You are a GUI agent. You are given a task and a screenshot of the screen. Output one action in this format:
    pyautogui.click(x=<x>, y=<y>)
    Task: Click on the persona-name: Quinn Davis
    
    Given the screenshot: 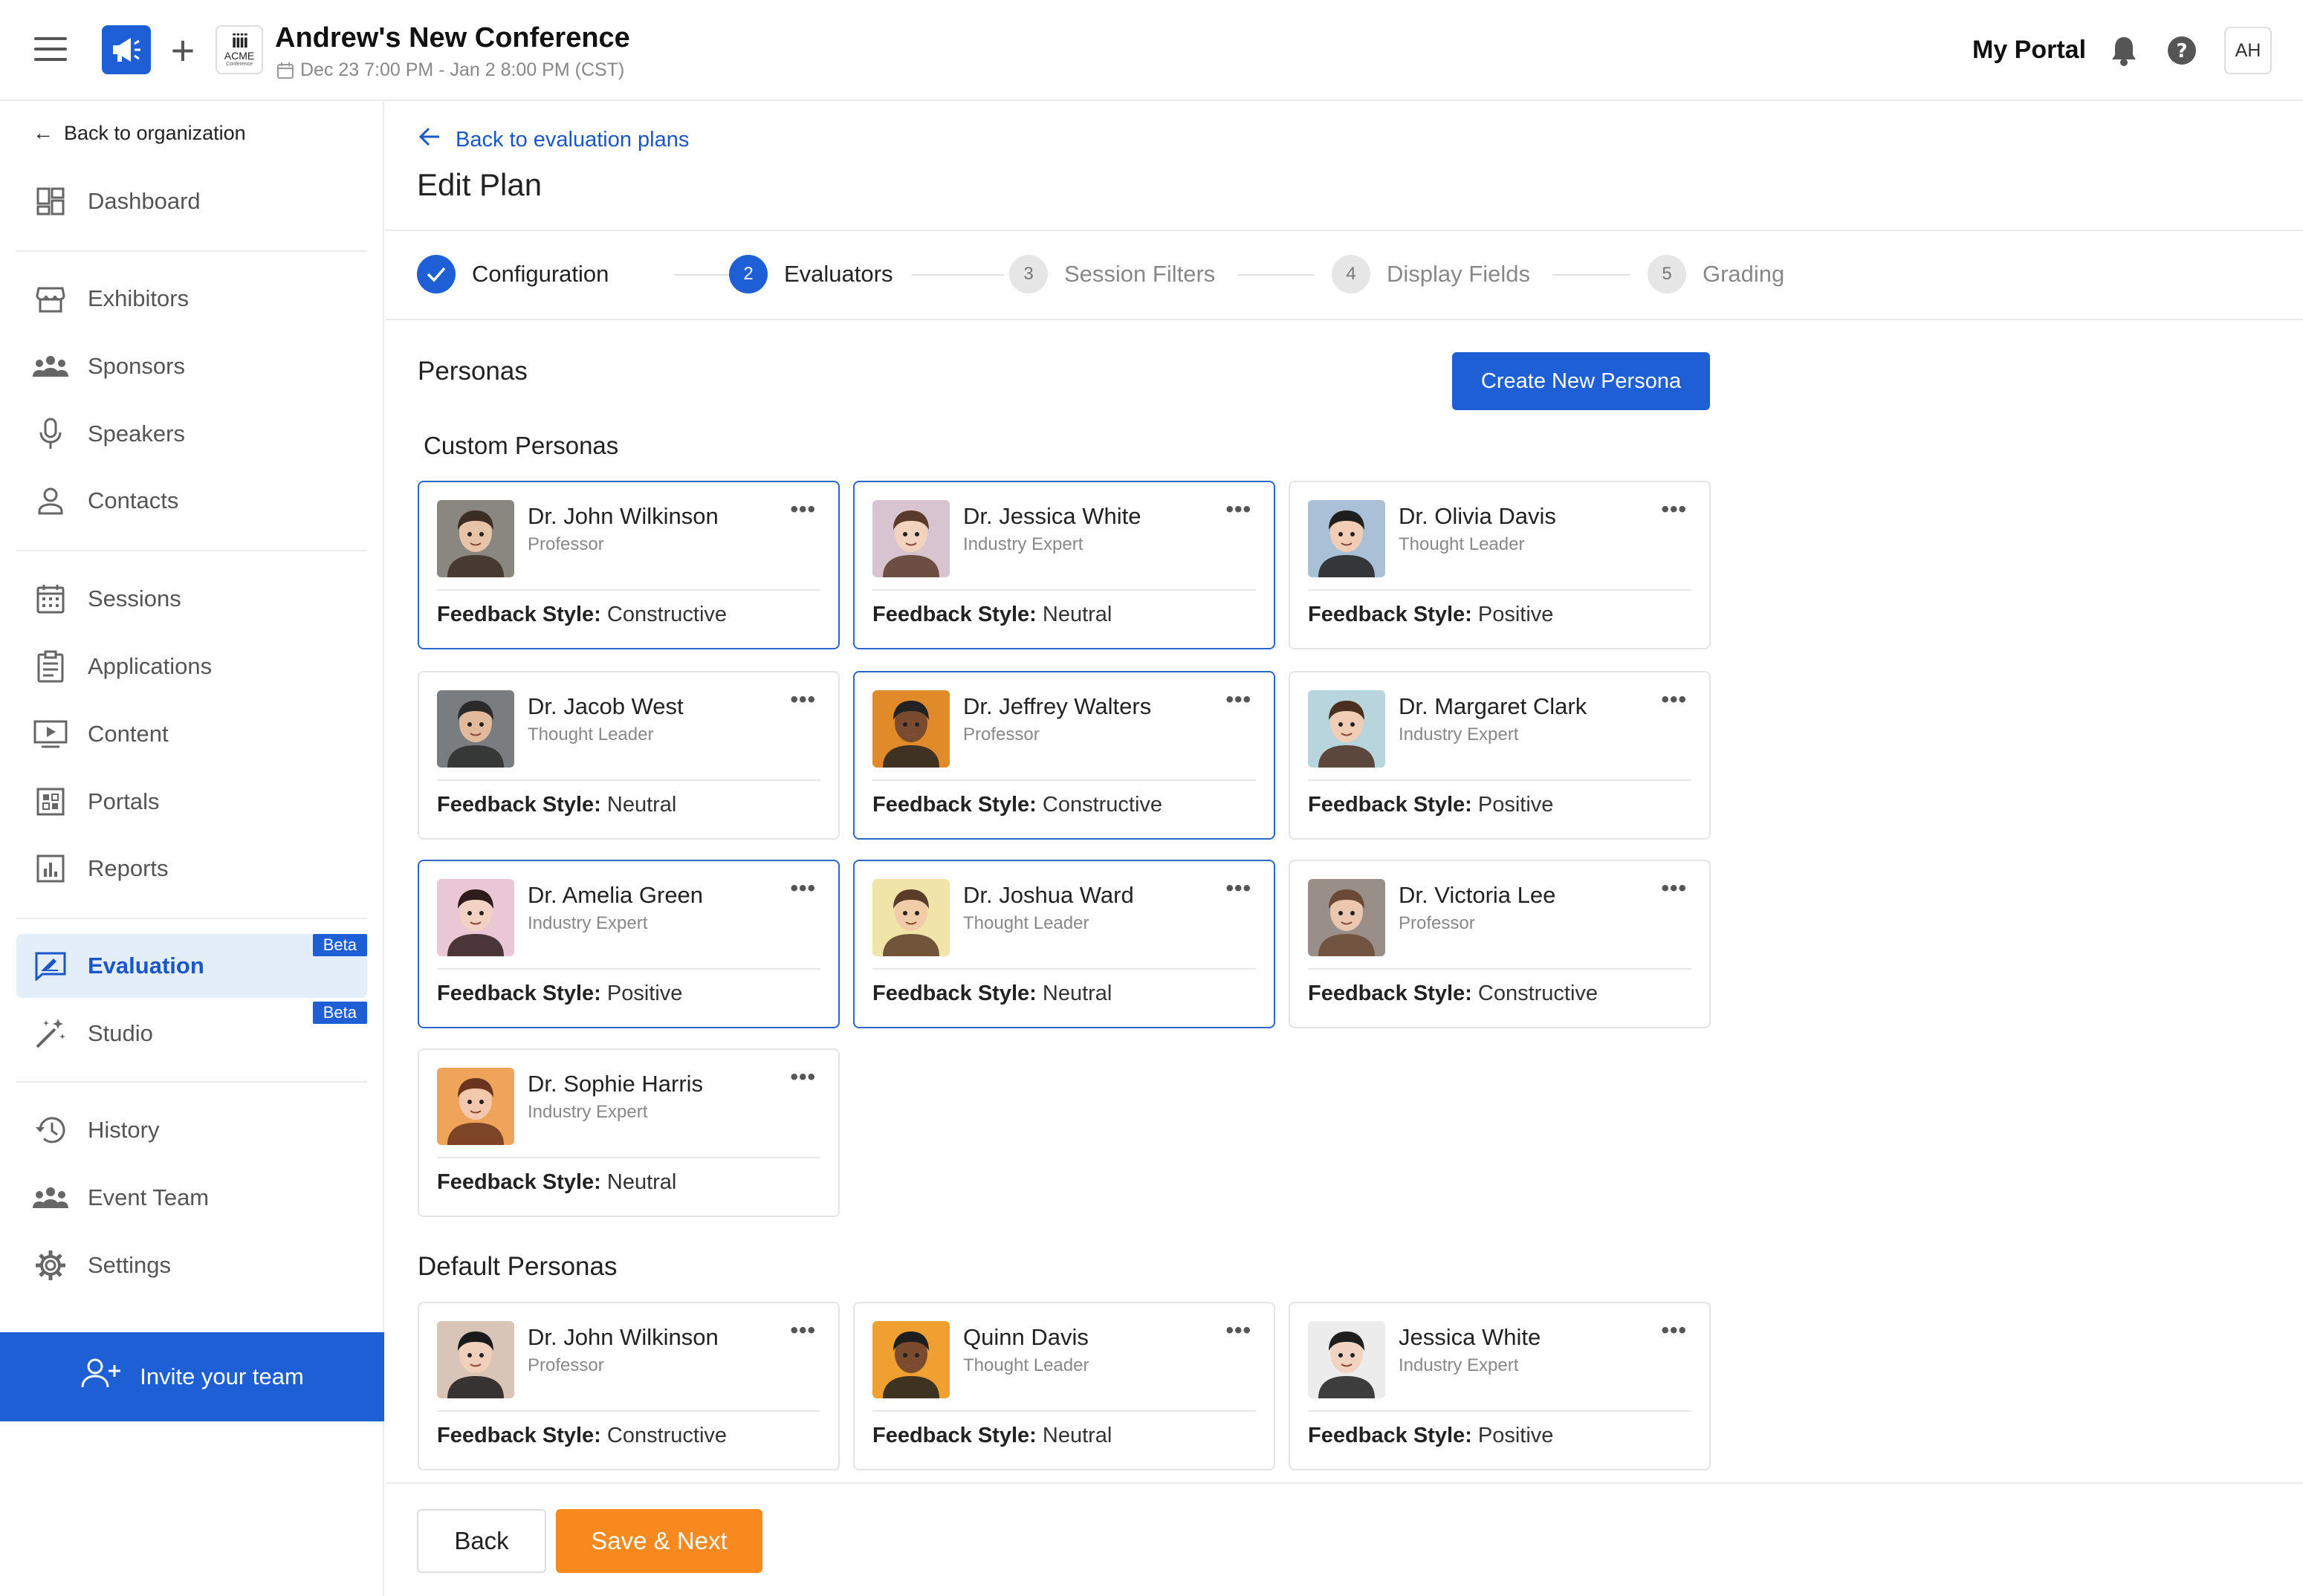 What is the action you would take?
    pyautogui.click(x=1026, y=1337)
    